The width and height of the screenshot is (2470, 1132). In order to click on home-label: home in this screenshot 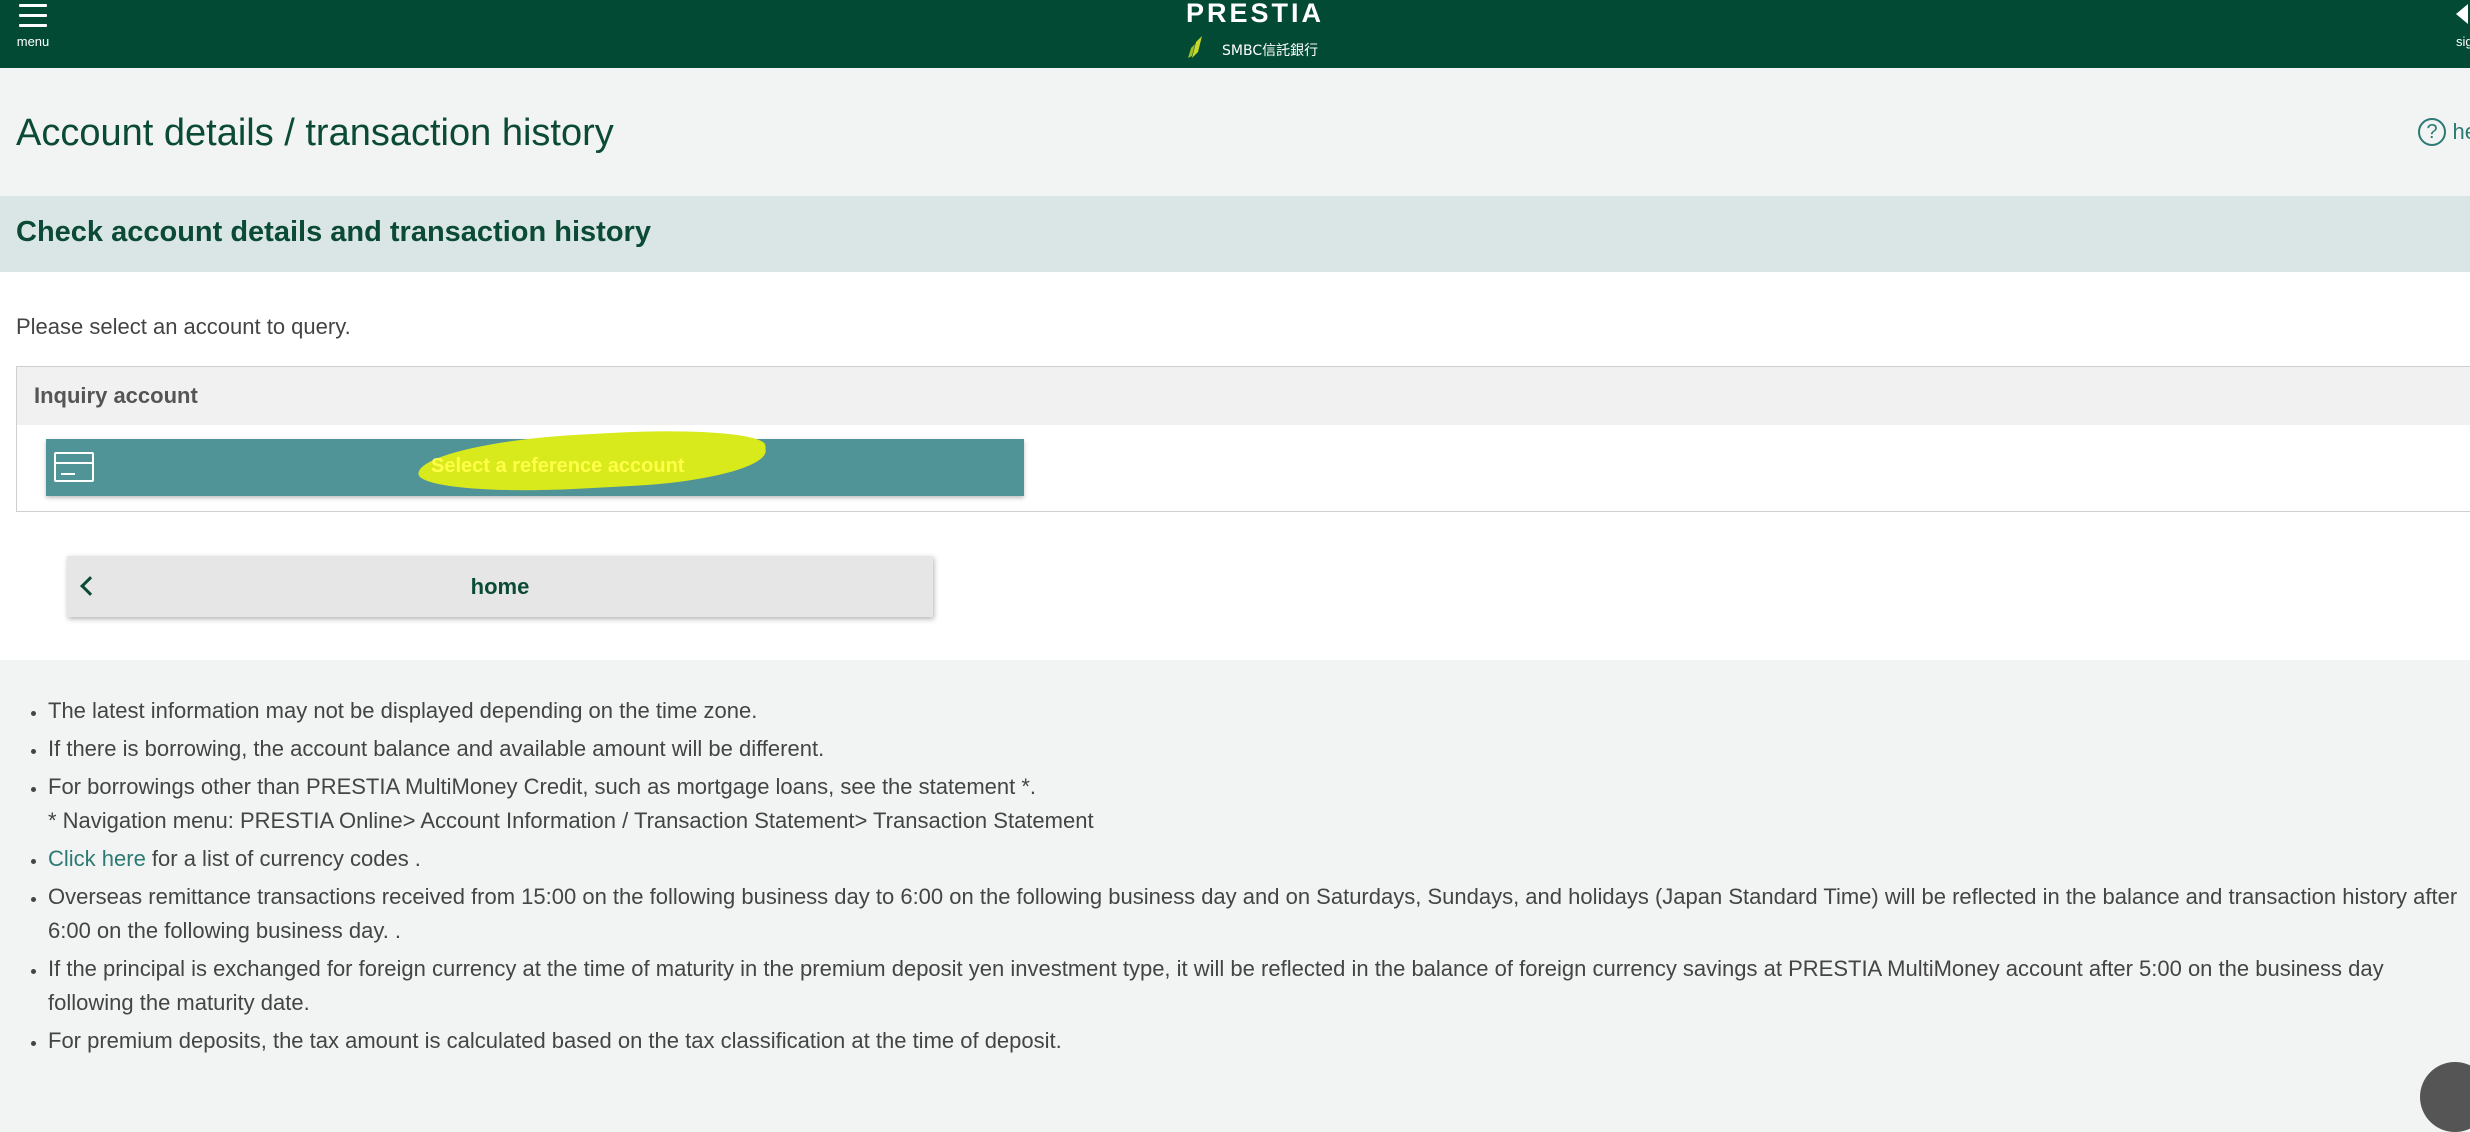, I will do `click(500, 586)`.